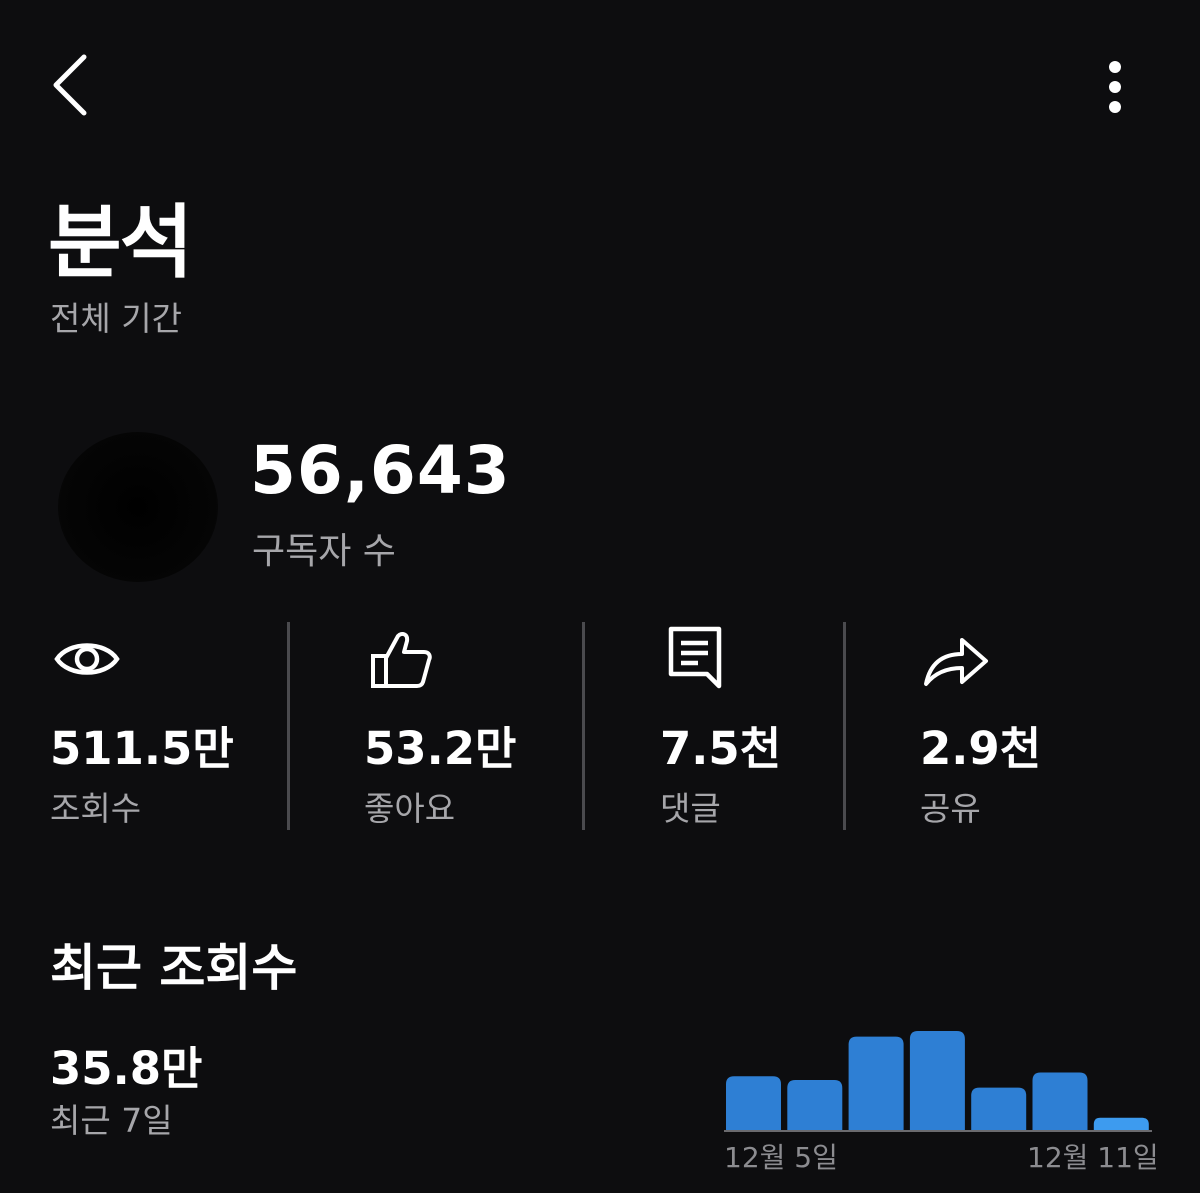 The width and height of the screenshot is (1200, 1193). I want to click on recent-views-chart: 12월 5일 12월 11일, so click(940, 1100).